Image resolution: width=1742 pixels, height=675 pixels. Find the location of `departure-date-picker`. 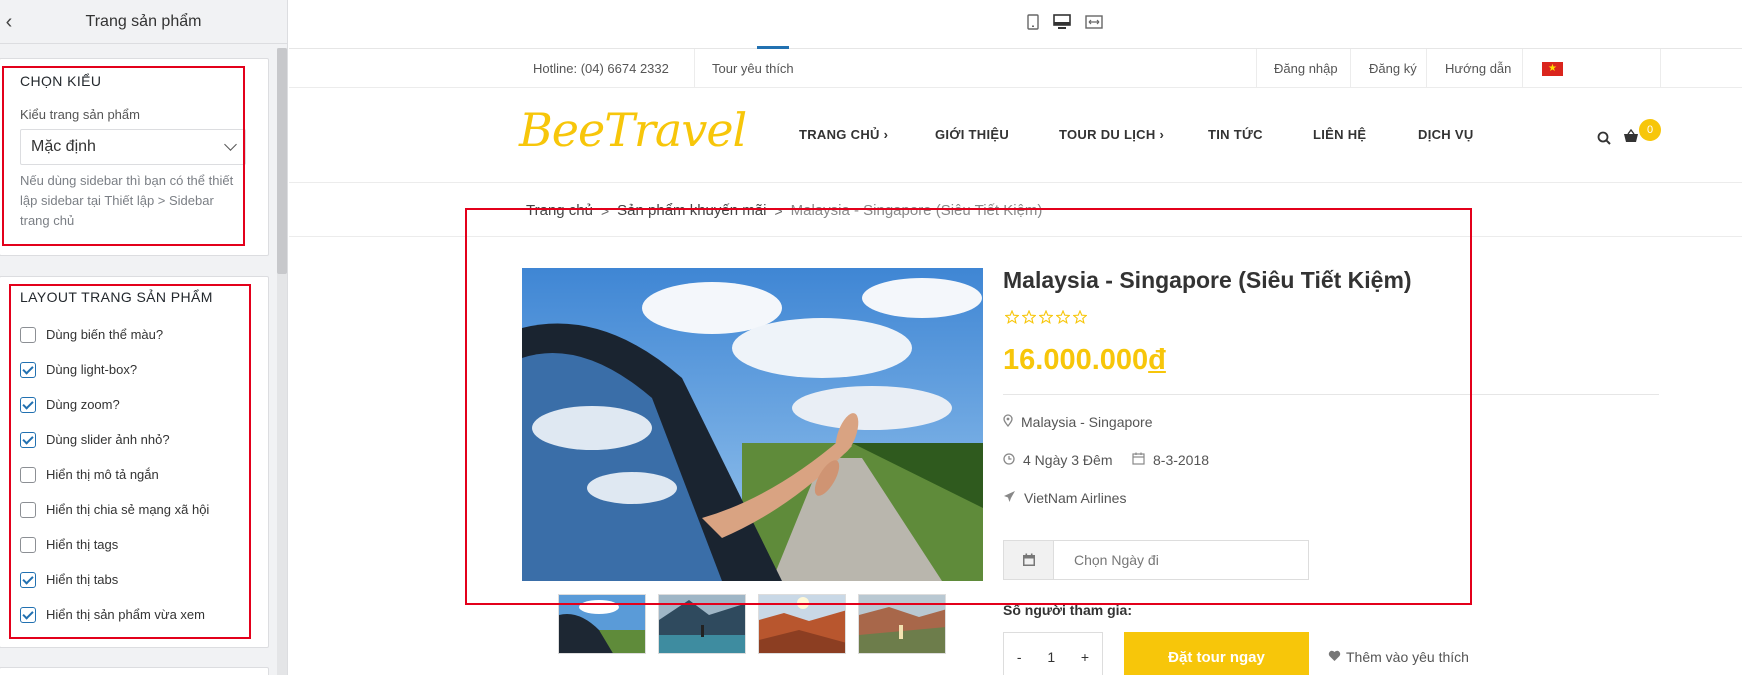

departure-date-picker is located at coordinates (1156, 560).